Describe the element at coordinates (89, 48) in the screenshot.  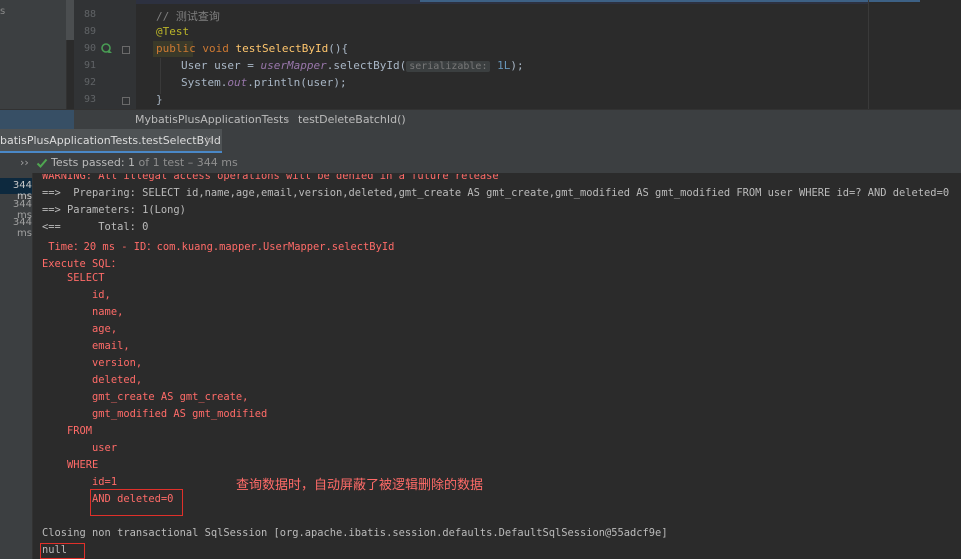
I see `line-number: 90` at that location.